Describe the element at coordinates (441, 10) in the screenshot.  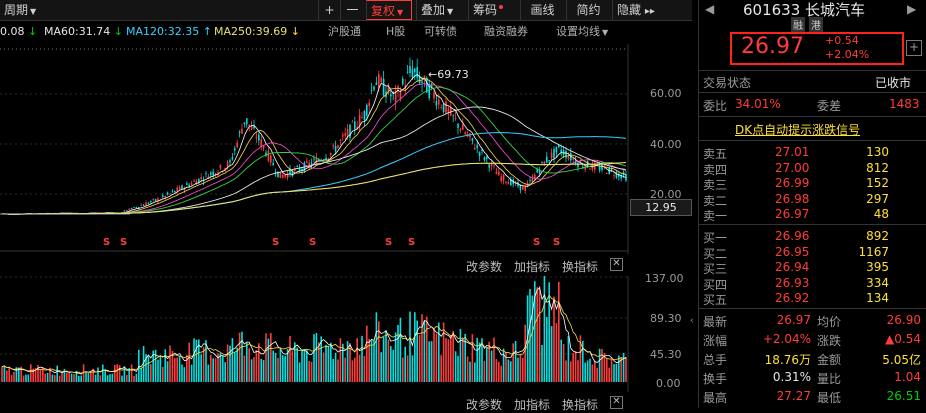
I see `overlay-dropdown: 叠加 ▼` at that location.